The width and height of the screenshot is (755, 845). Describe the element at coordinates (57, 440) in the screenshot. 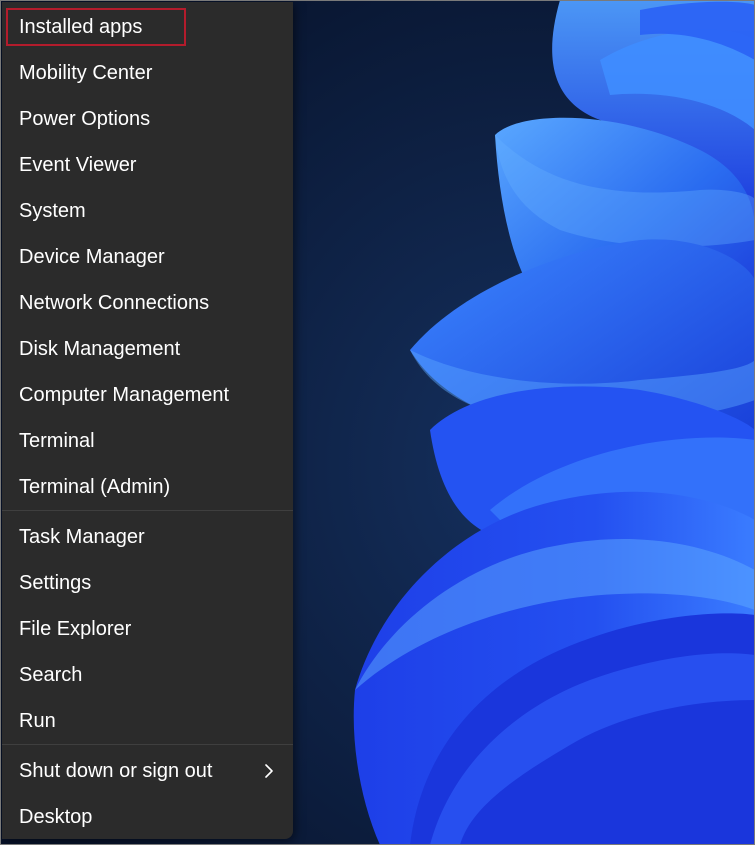

I see `menu-item-label: Terminal` at that location.